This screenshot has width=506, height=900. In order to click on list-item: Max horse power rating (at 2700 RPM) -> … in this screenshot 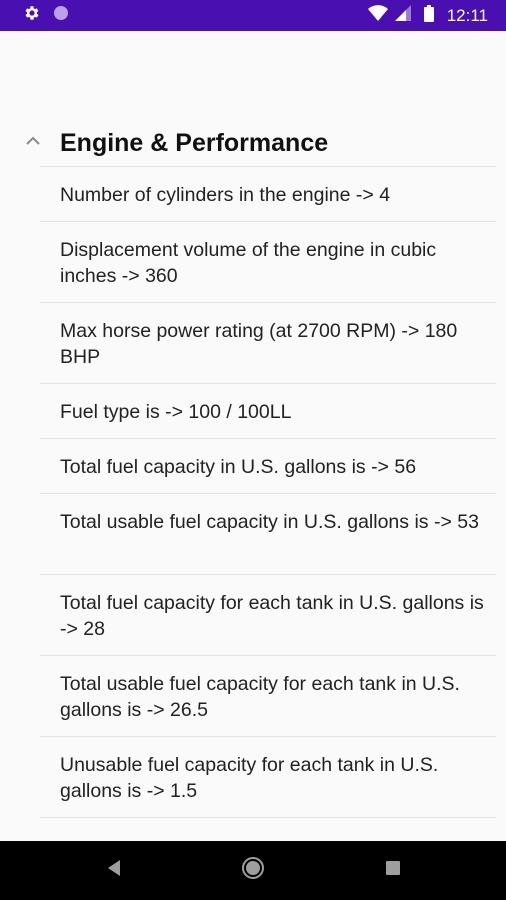, I will do `click(268, 342)`.